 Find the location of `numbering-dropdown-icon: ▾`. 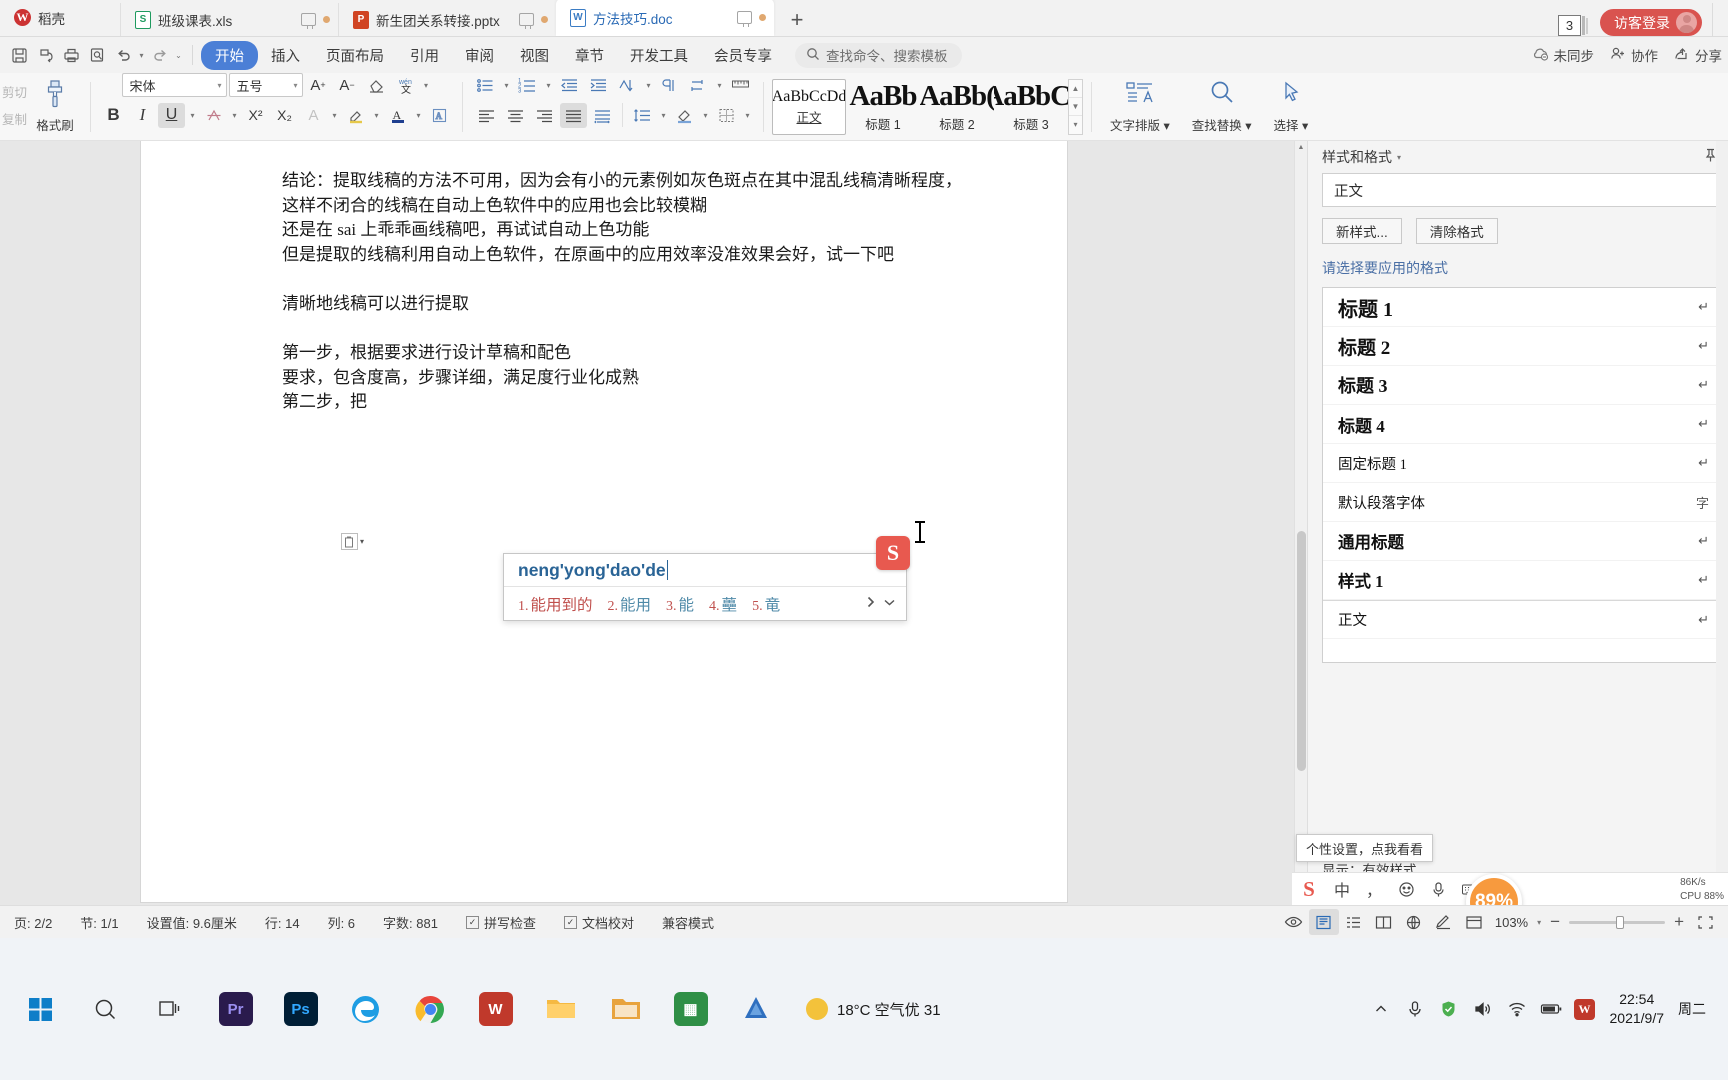

numbering-dropdown-icon: ▾ is located at coordinates (548, 85).